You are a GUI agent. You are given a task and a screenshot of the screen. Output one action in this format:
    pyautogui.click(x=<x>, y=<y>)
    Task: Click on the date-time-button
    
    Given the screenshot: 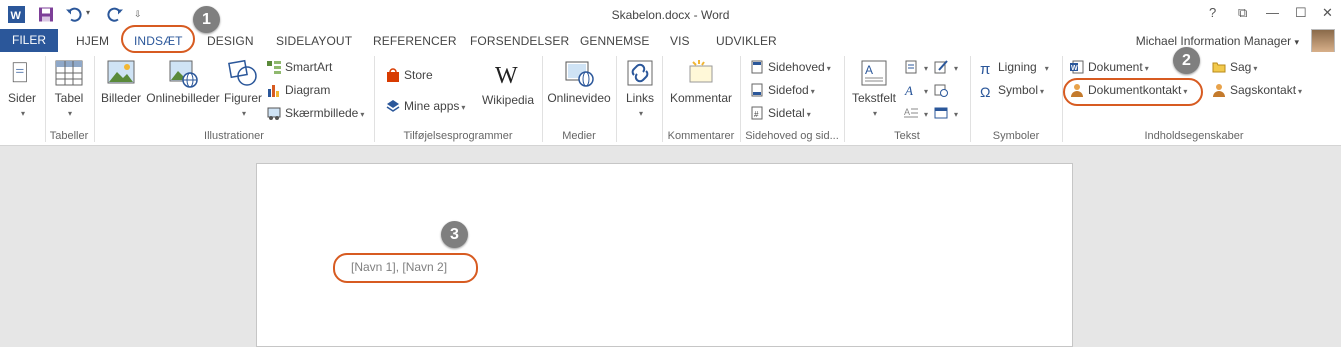 What is the action you would take?
    pyautogui.click(x=943, y=90)
    